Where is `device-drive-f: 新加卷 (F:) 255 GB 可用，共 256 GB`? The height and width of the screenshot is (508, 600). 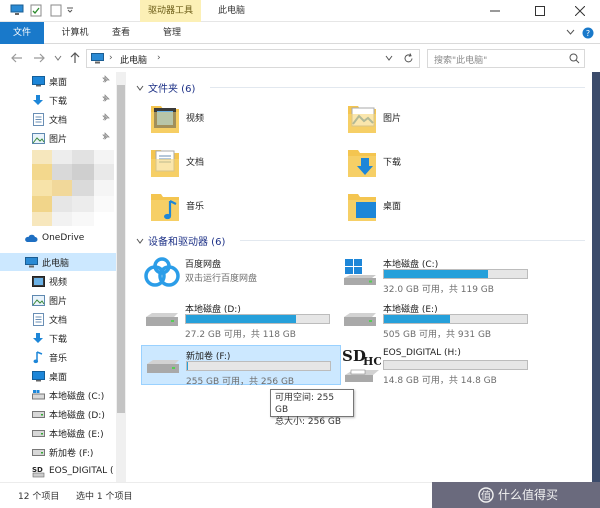
device-drive-f: 新加卷 (F:) 255 GB 可用，共 256 GB is located at coordinates (241, 366).